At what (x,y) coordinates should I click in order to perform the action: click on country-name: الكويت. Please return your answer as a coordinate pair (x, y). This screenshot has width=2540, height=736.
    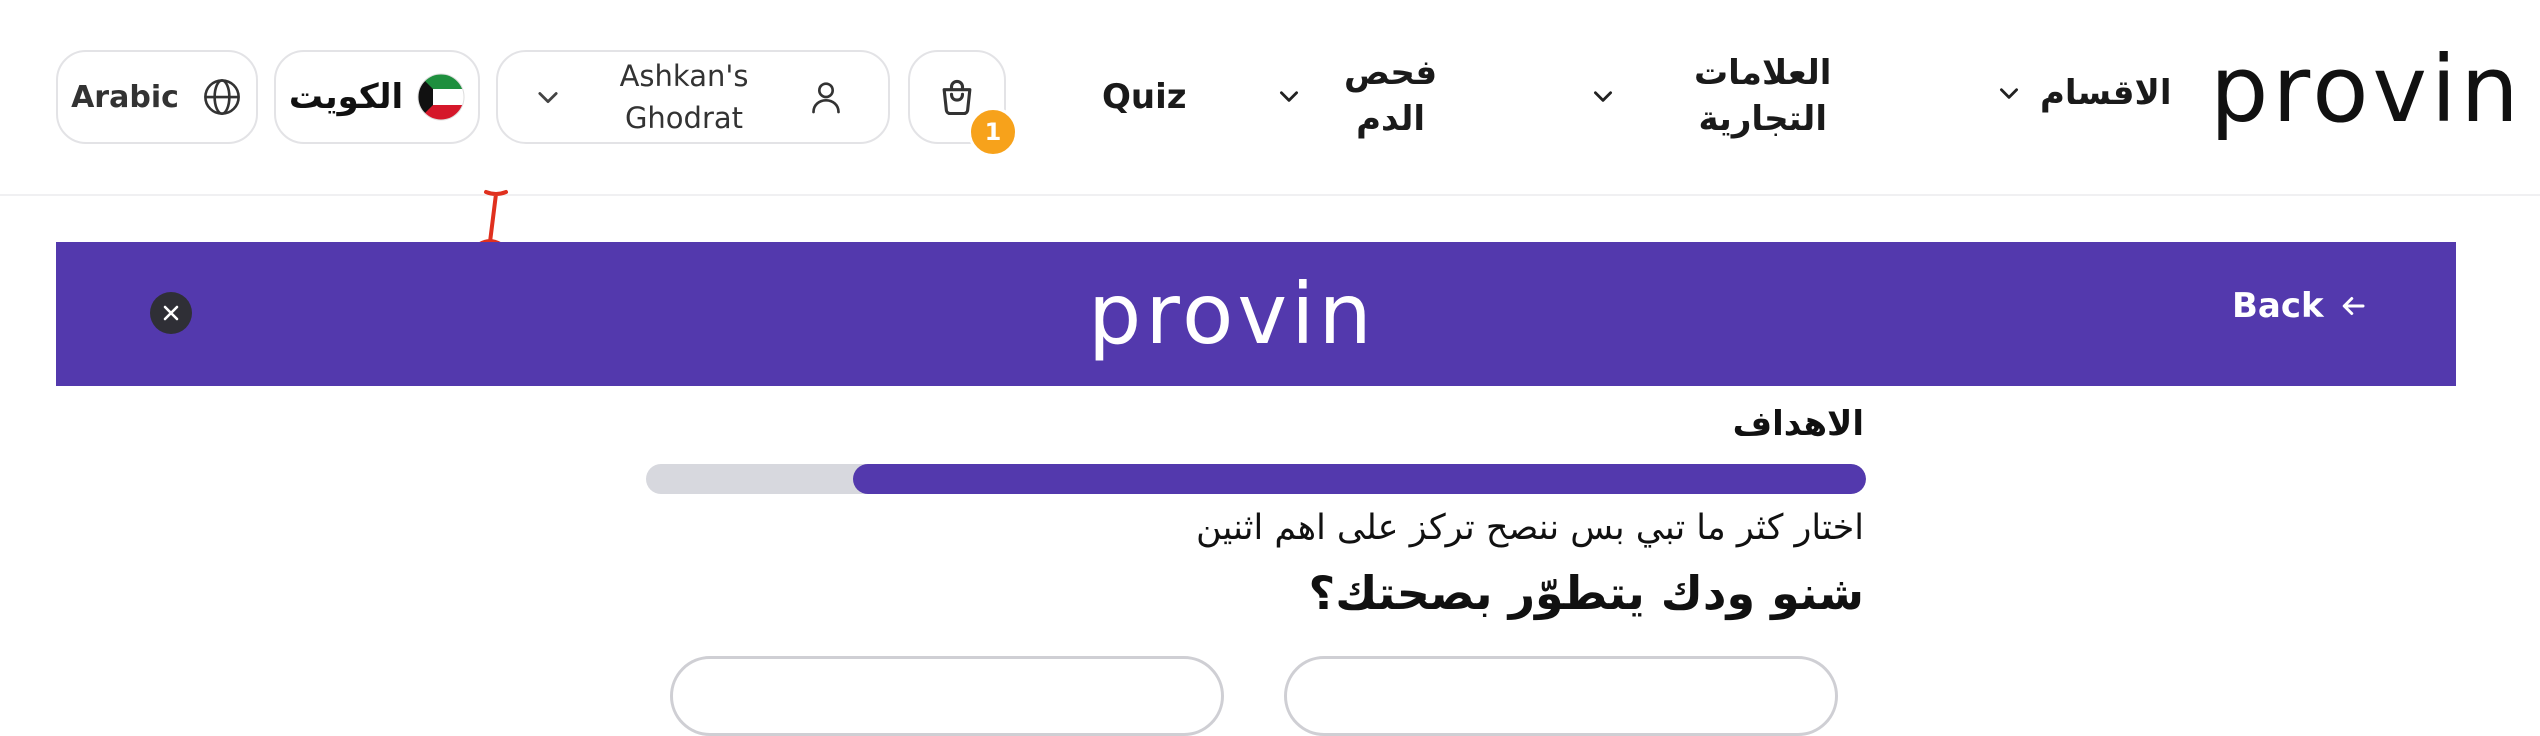
    Looking at the image, I should click on (346, 97).